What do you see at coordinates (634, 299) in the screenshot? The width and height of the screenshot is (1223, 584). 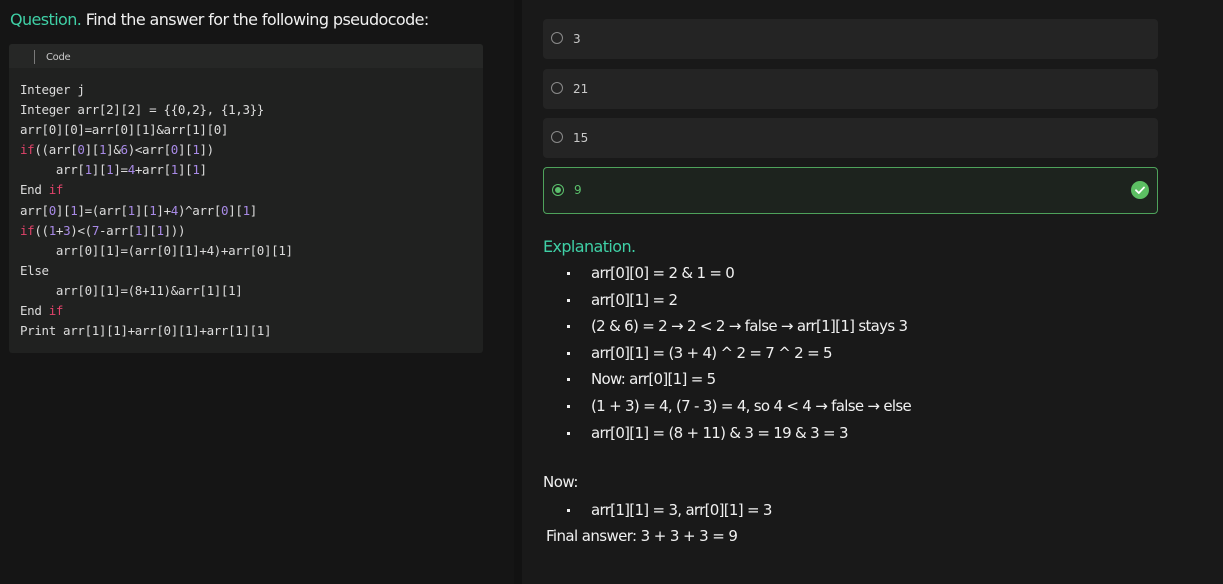 I see `step-text: arr[0][1] = 2` at bounding box center [634, 299].